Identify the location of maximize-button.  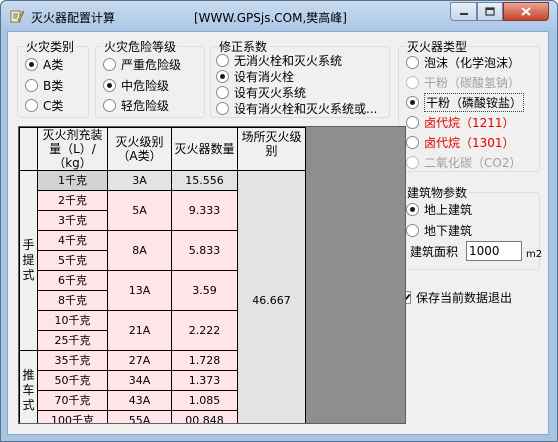
(490, 11).